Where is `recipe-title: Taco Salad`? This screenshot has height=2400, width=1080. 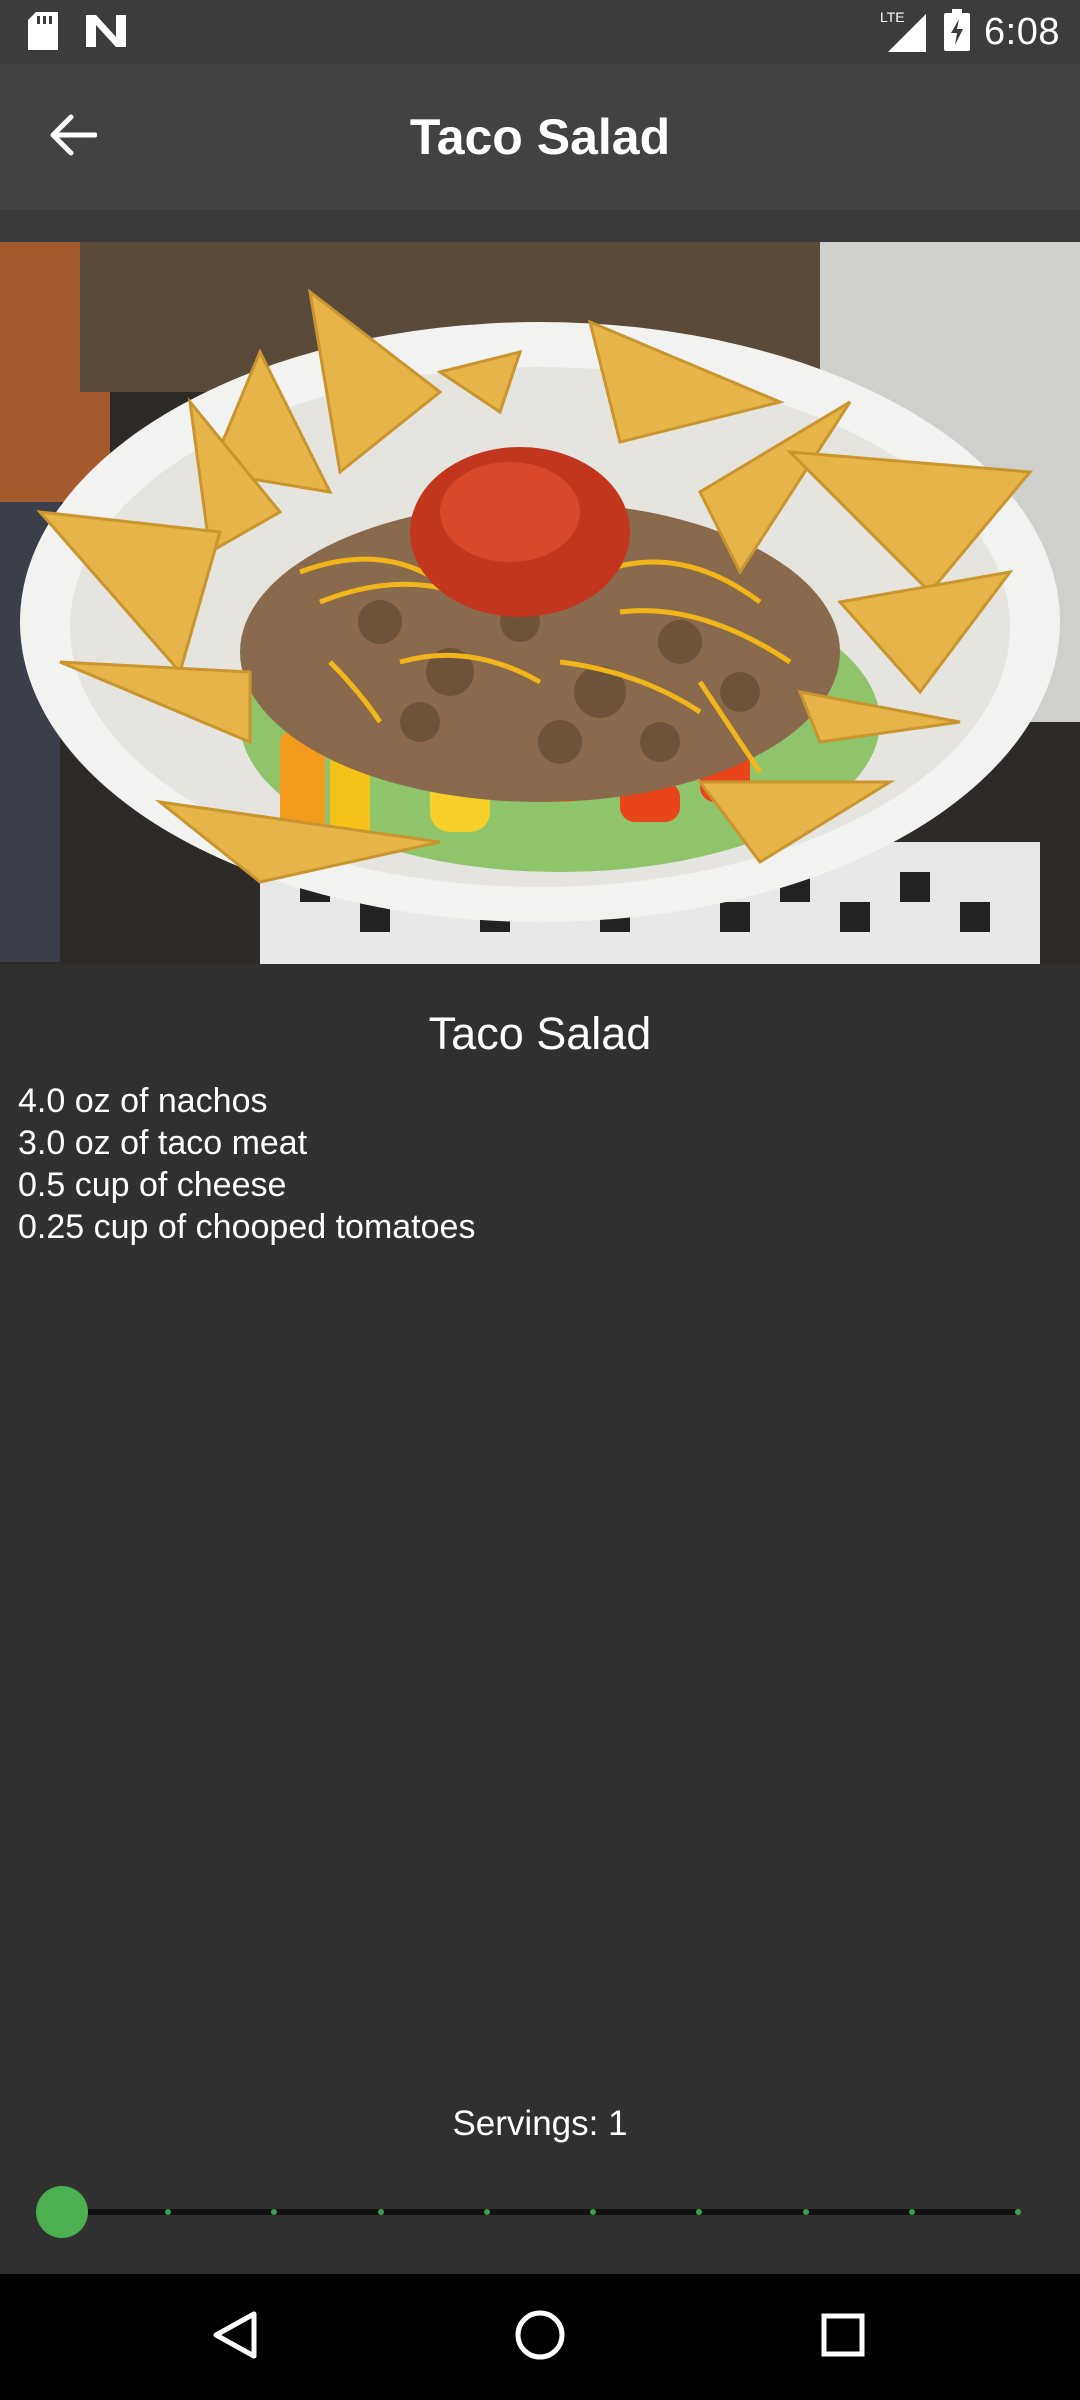
recipe-title: Taco Salad is located at coordinates (540, 1033).